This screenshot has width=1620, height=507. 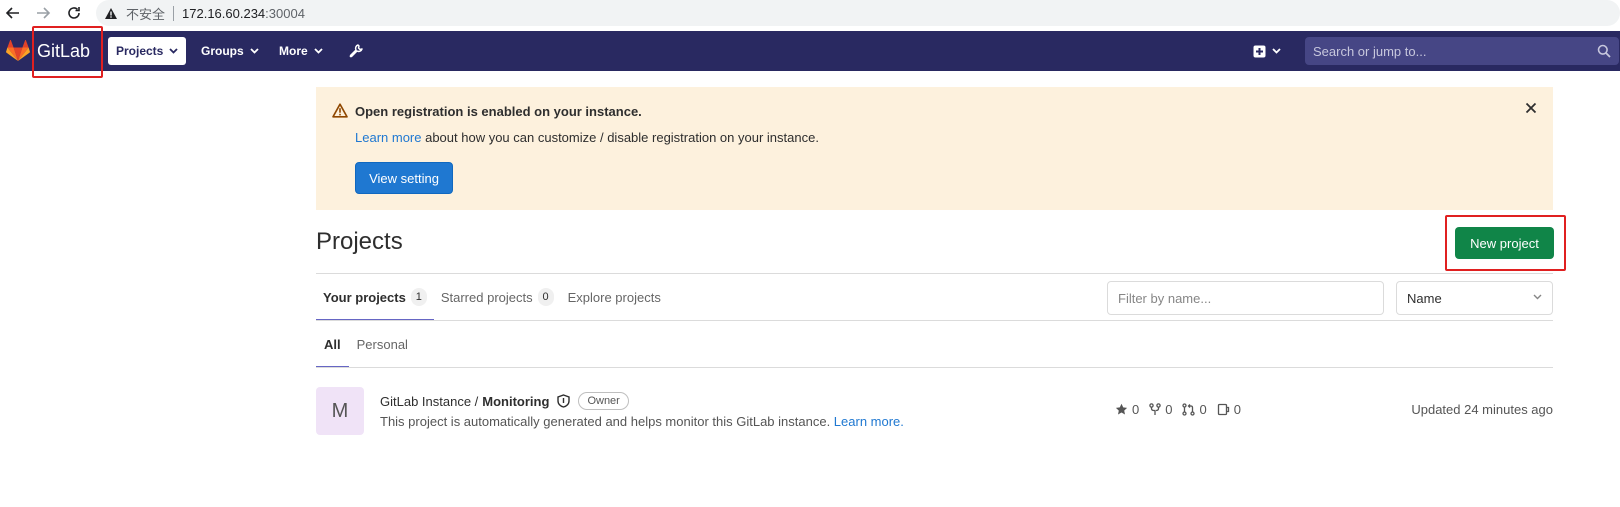 What do you see at coordinates (382, 344) in the screenshot?
I see `subtab-personal: Personal` at bounding box center [382, 344].